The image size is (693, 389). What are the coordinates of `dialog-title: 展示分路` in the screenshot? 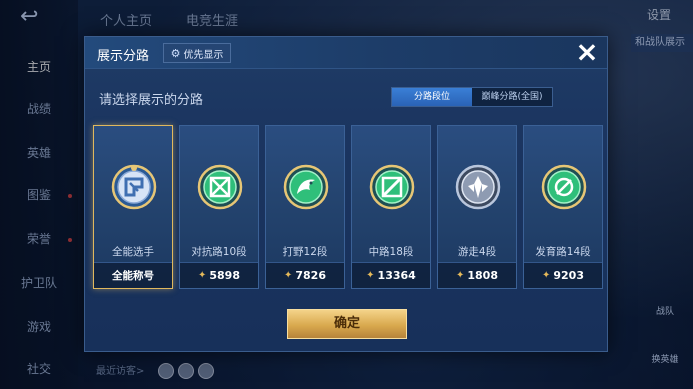 It's located at (123, 56).